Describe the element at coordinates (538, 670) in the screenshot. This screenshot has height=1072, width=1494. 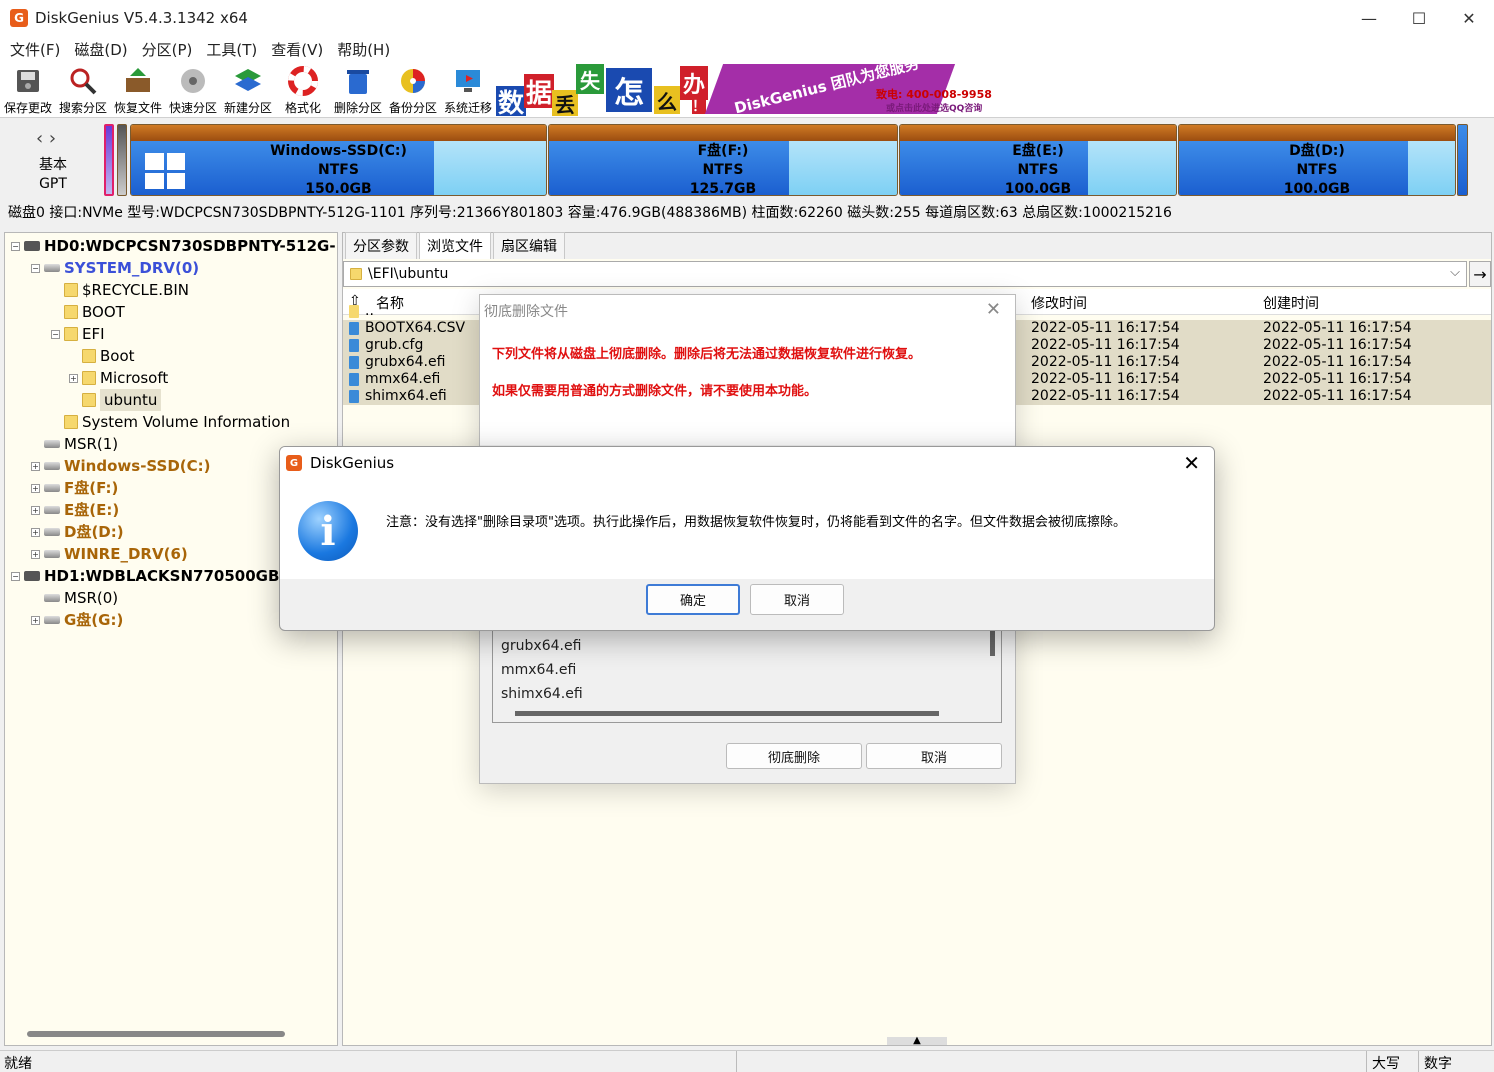
I see `list-item: mmx64.efi` at that location.